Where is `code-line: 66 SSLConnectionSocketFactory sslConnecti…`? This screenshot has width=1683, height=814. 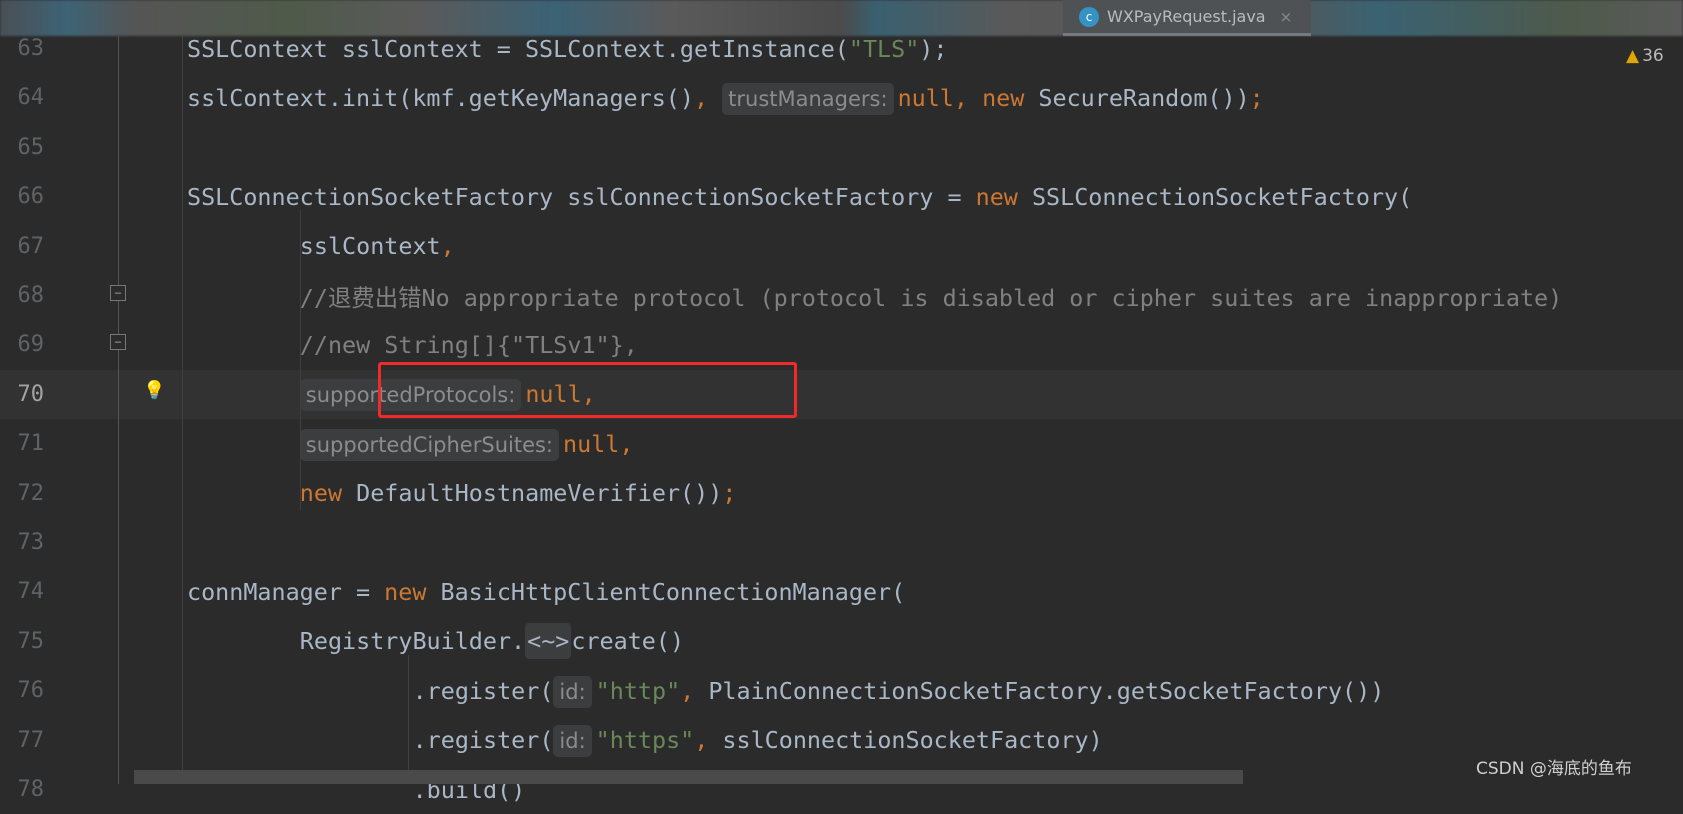
code-line: 66 SSLConnectionSocketFactory sslConnecti… is located at coordinates (841, 196).